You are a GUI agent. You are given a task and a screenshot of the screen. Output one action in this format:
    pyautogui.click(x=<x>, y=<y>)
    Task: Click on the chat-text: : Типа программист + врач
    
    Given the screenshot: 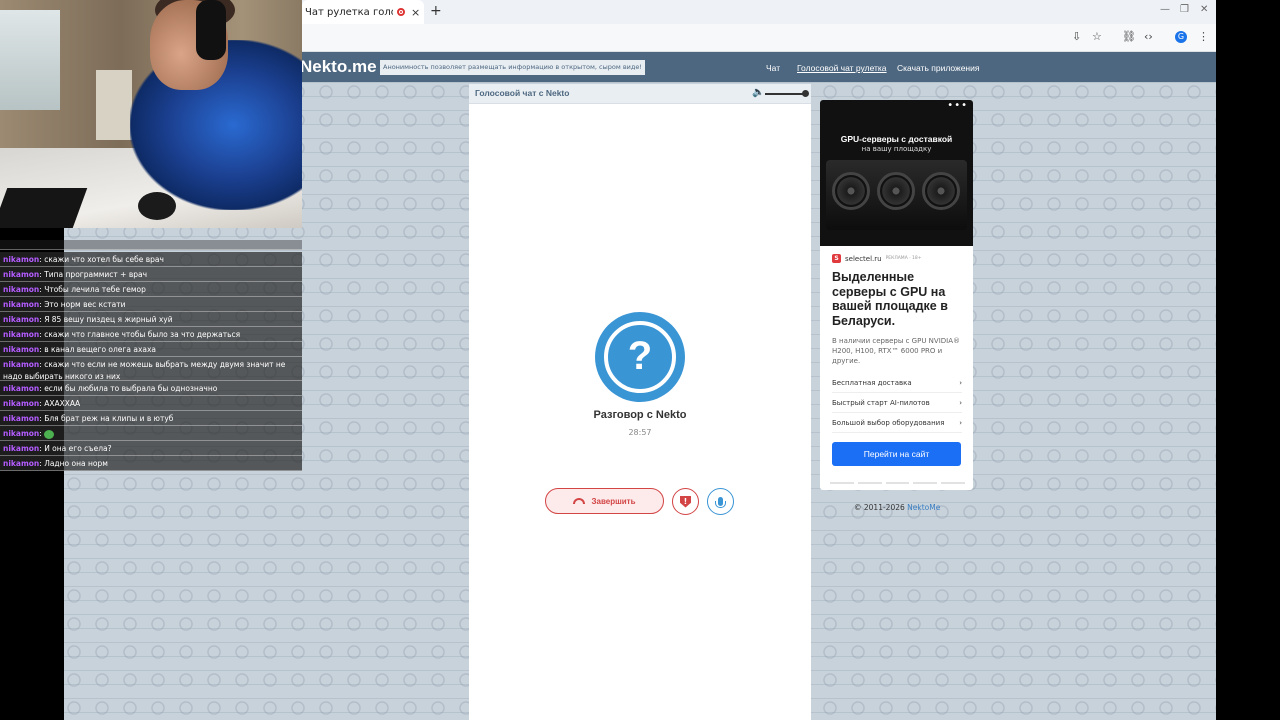 What is the action you would take?
    pyautogui.click(x=93, y=274)
    